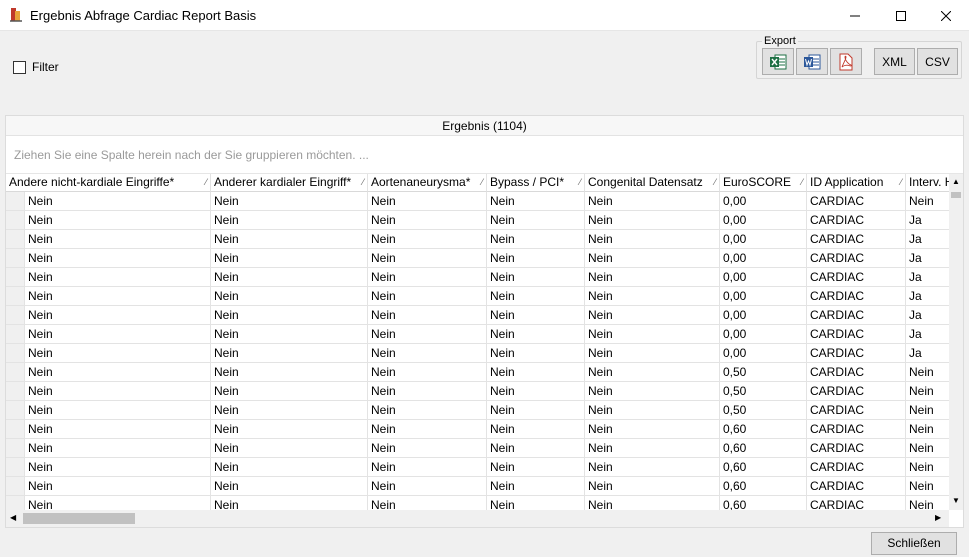  Describe the element at coordinates (536, 183) in the screenshot. I see `column-header: Bypass / PCI* ⁄` at that location.